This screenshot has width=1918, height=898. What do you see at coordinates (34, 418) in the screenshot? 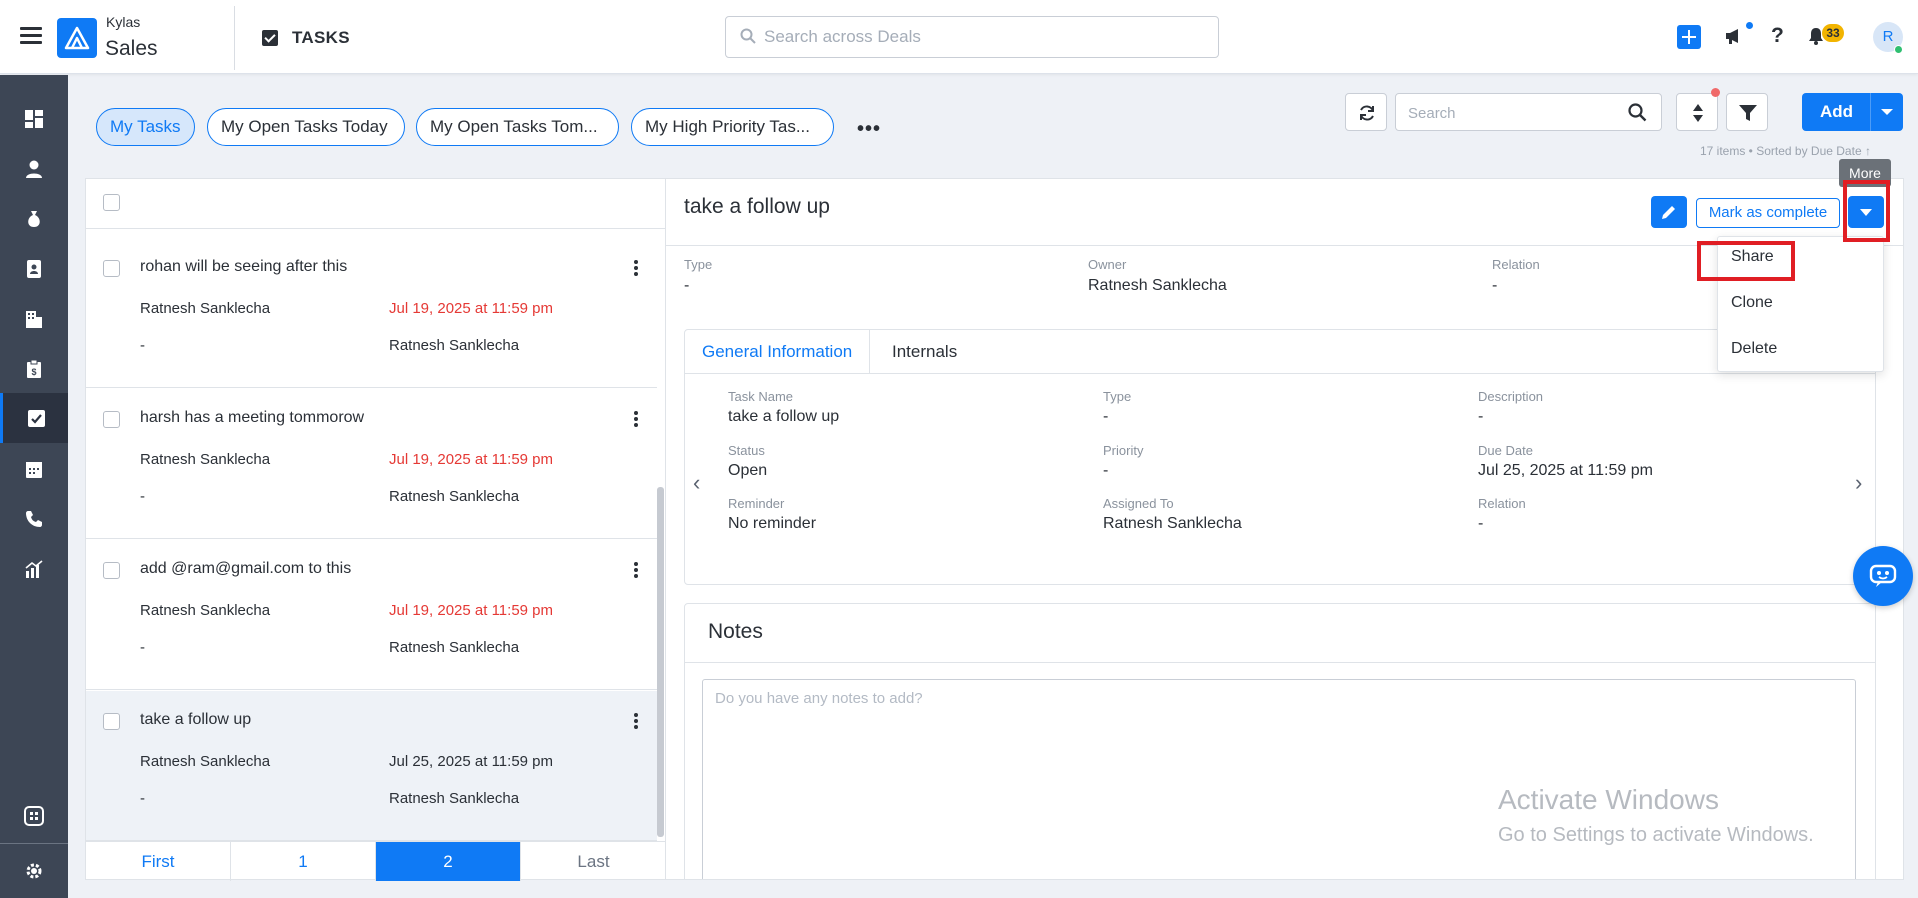
I see `tasks-icon` at bounding box center [34, 418].